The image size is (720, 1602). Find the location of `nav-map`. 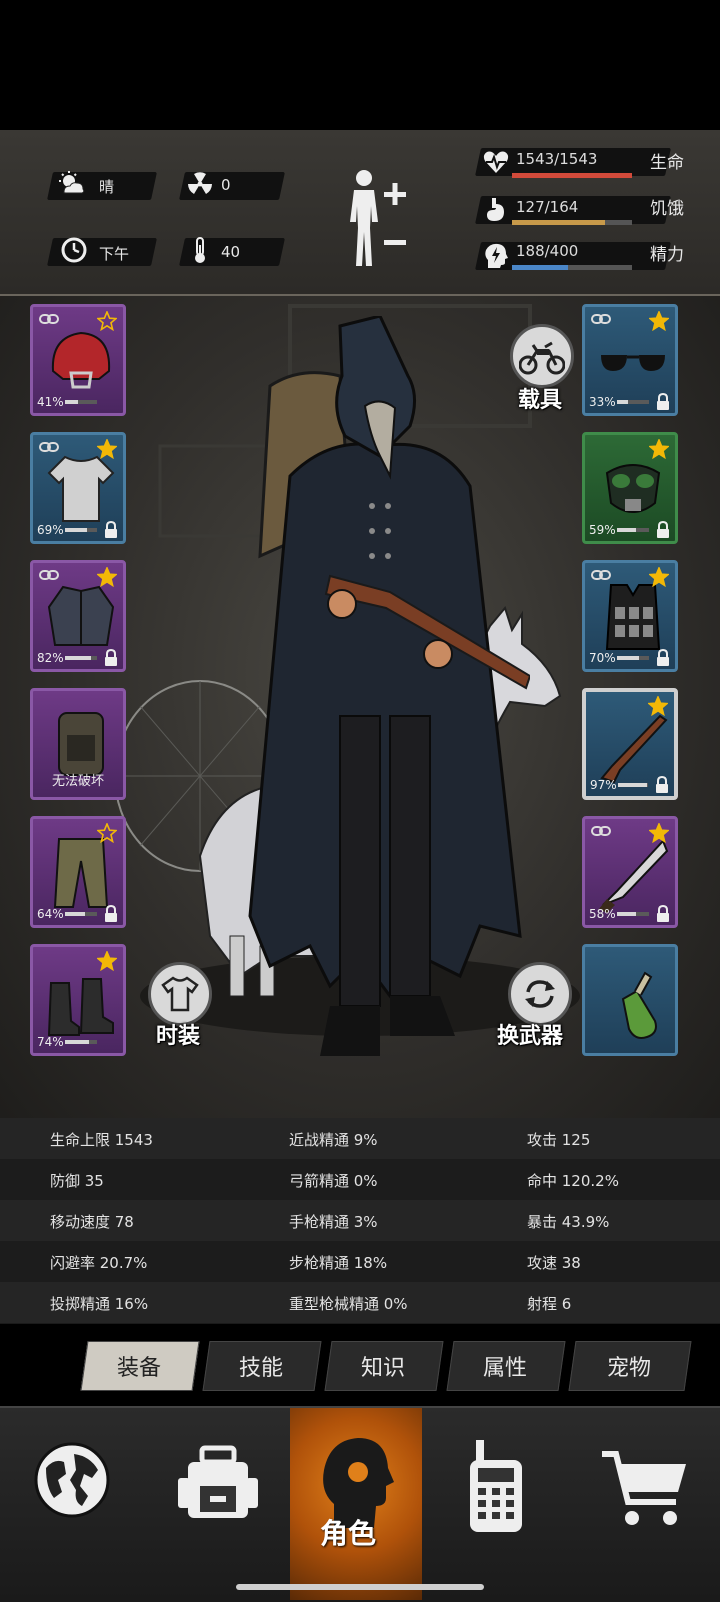

nav-map is located at coordinates (73, 1504).